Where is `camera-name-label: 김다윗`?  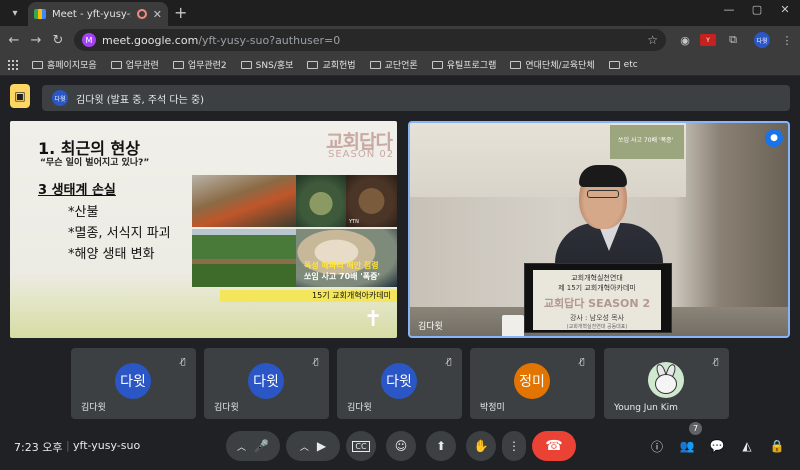
camera-name-label: 김다윗 is located at coordinates (430, 327).